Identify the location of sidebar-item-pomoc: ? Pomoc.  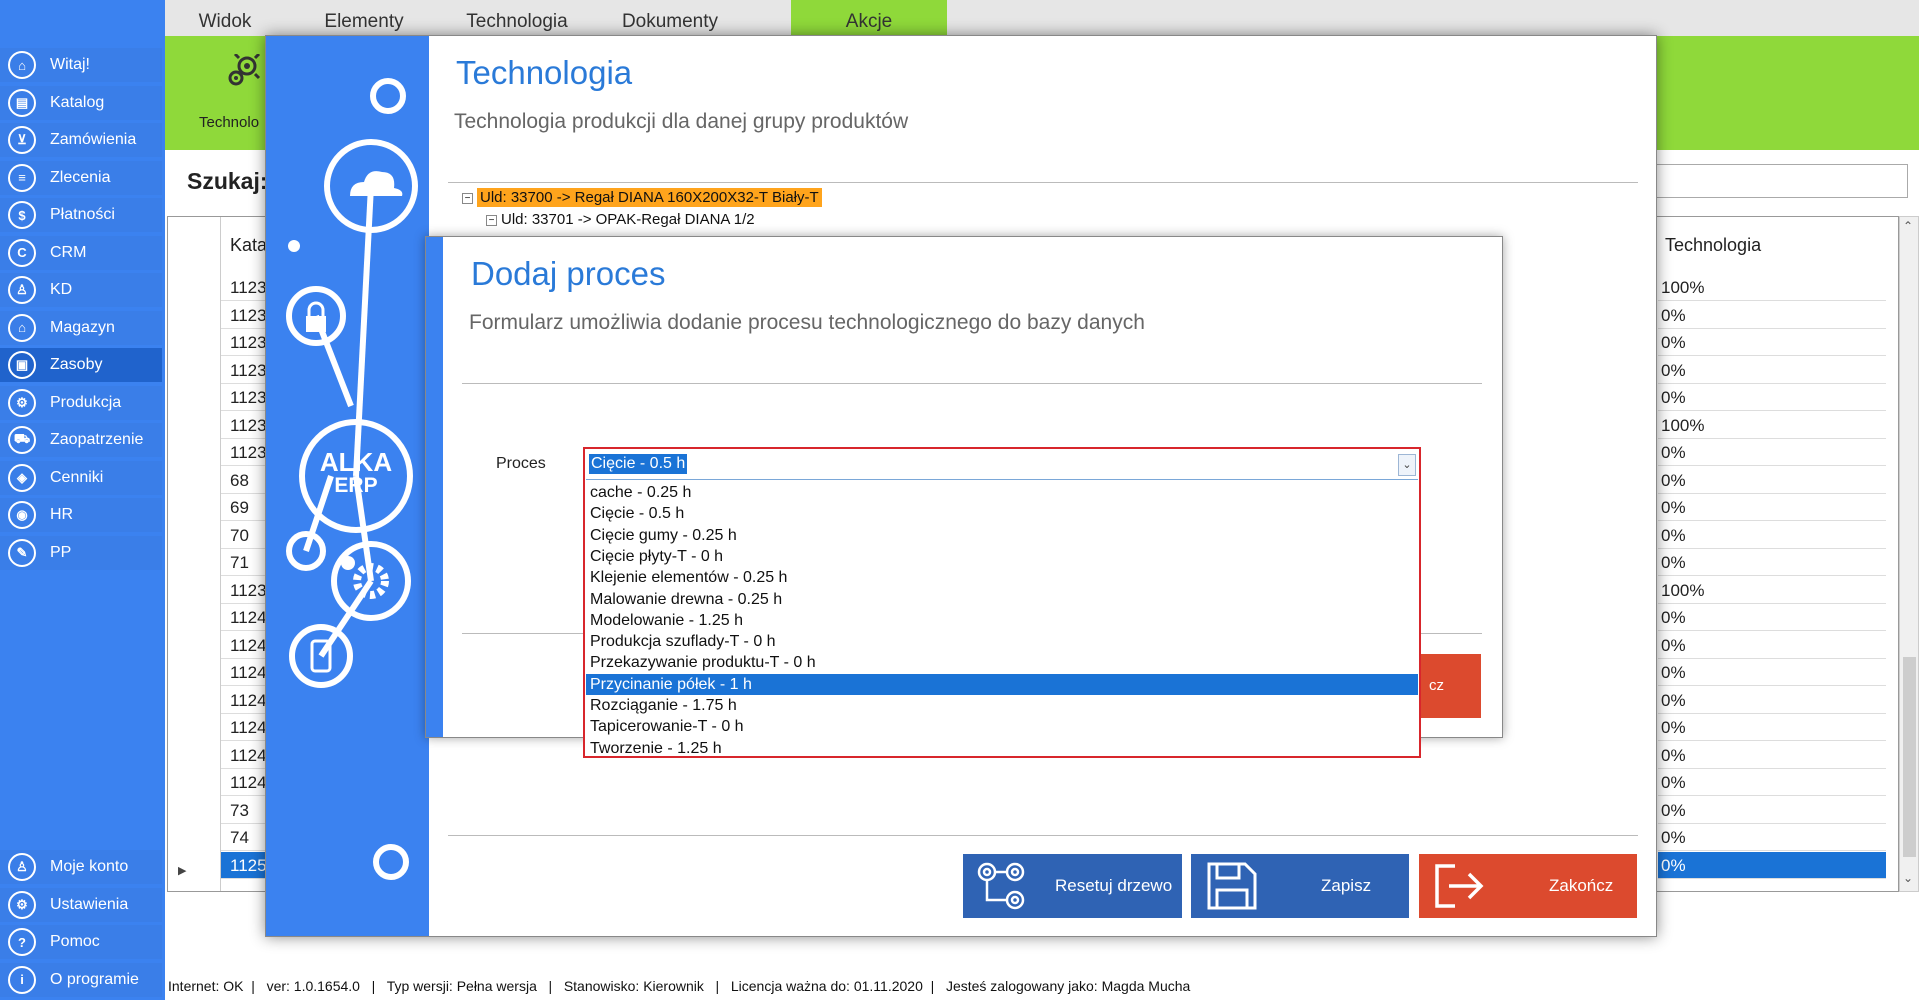
(81, 942).